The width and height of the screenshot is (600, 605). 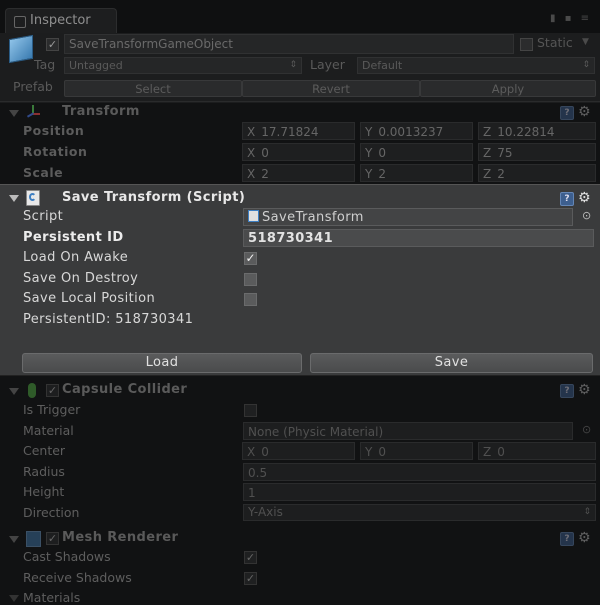 What do you see at coordinates (21, 49) in the screenshot?
I see `gameobject-icon` at bounding box center [21, 49].